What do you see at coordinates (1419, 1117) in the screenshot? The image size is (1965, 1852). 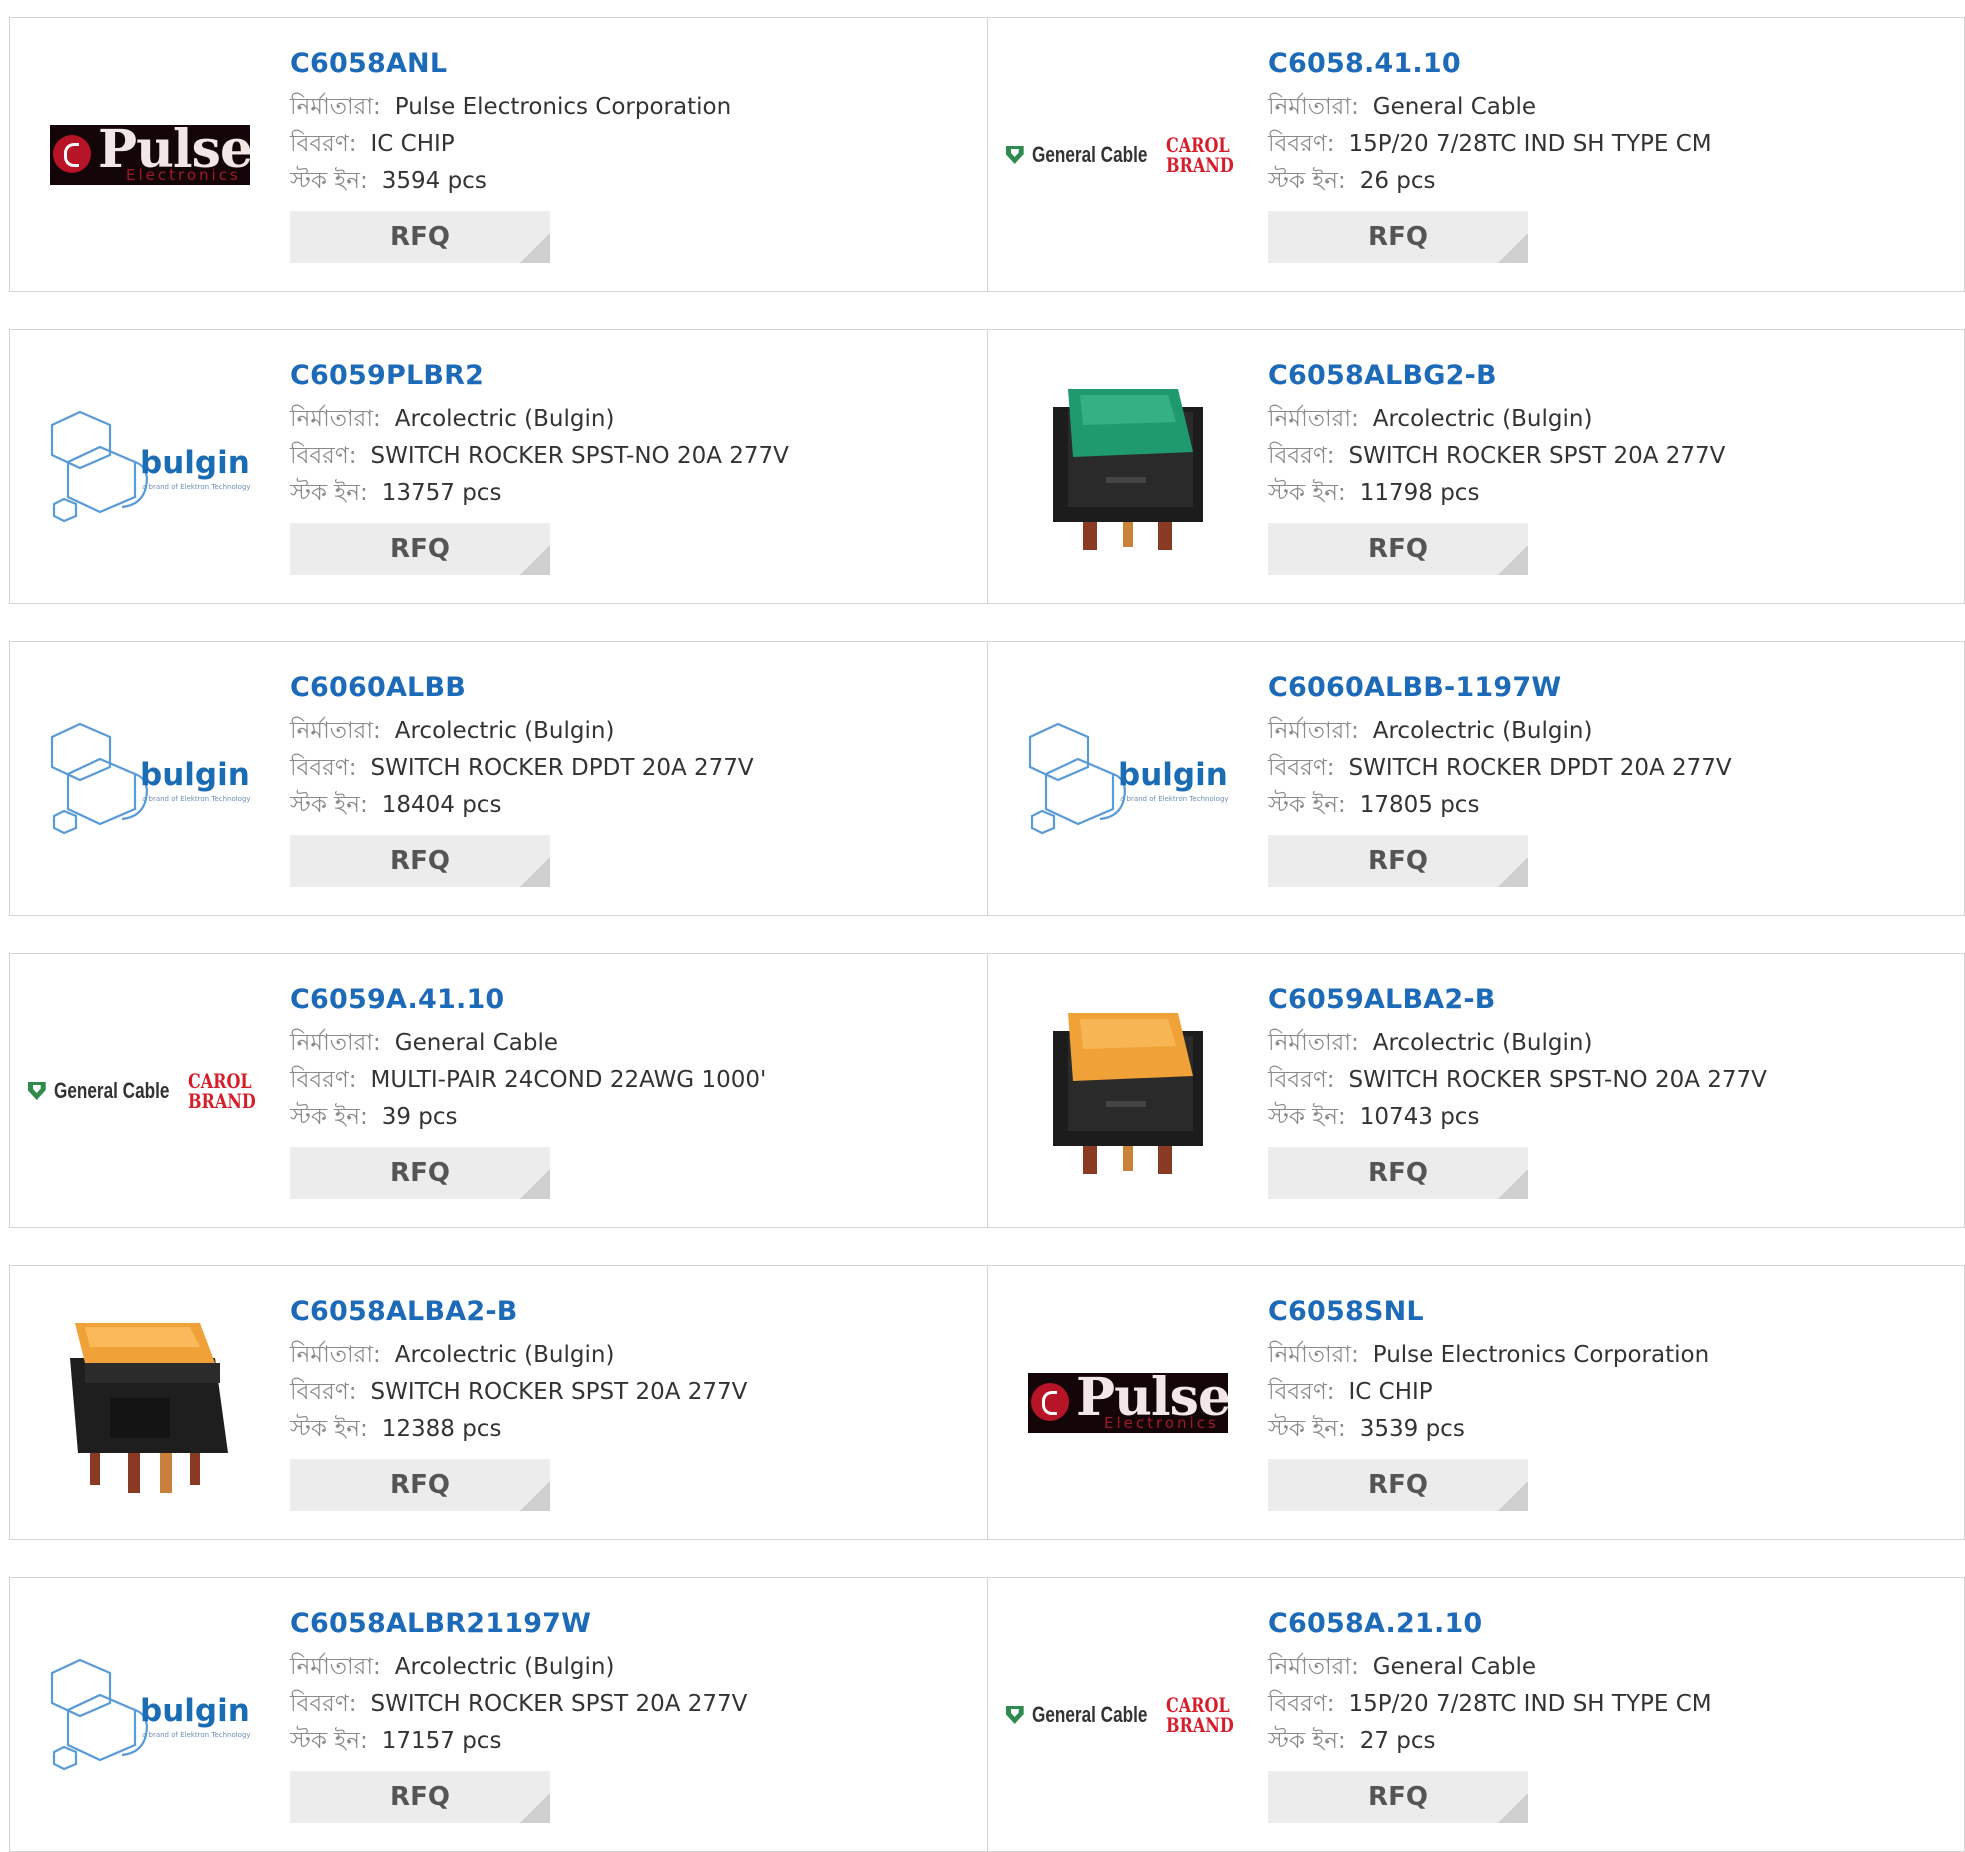 I see `stock-value: 10743 pcs` at bounding box center [1419, 1117].